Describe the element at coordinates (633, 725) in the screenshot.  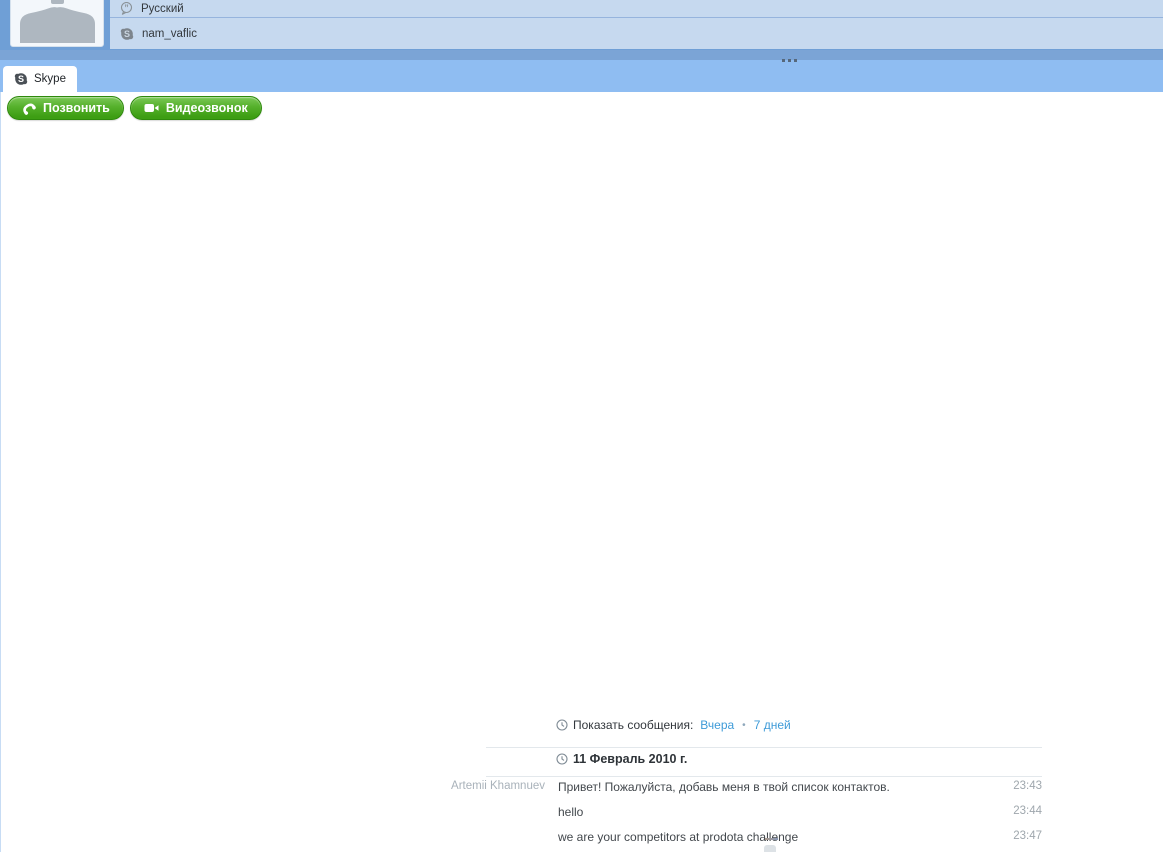
I see `show-messages-label: Показать сообщения:` at that location.